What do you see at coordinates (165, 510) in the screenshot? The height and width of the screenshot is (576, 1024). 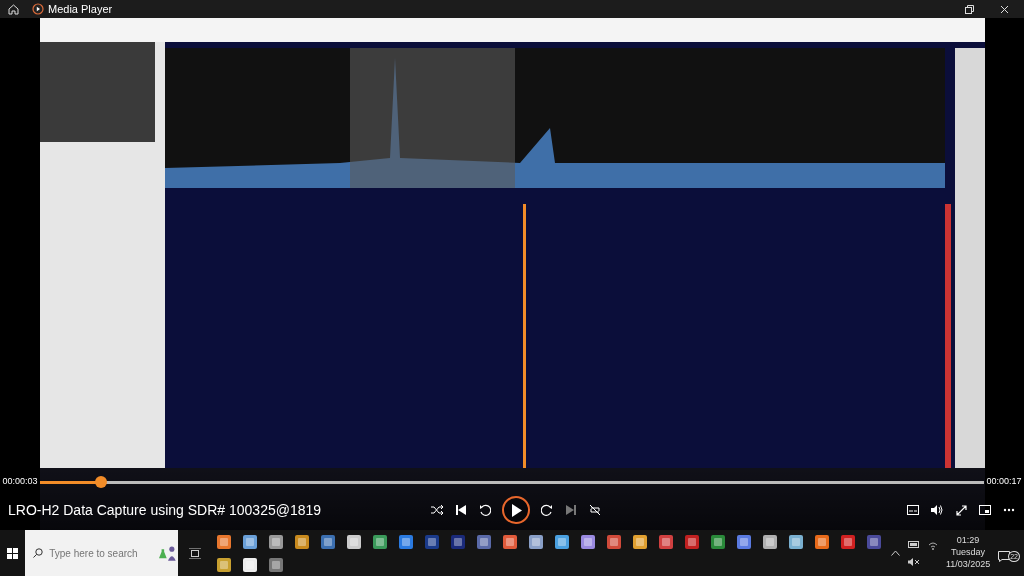 I see `media-title: LRO-H2 Data Capture using SDR# 100325@1819` at bounding box center [165, 510].